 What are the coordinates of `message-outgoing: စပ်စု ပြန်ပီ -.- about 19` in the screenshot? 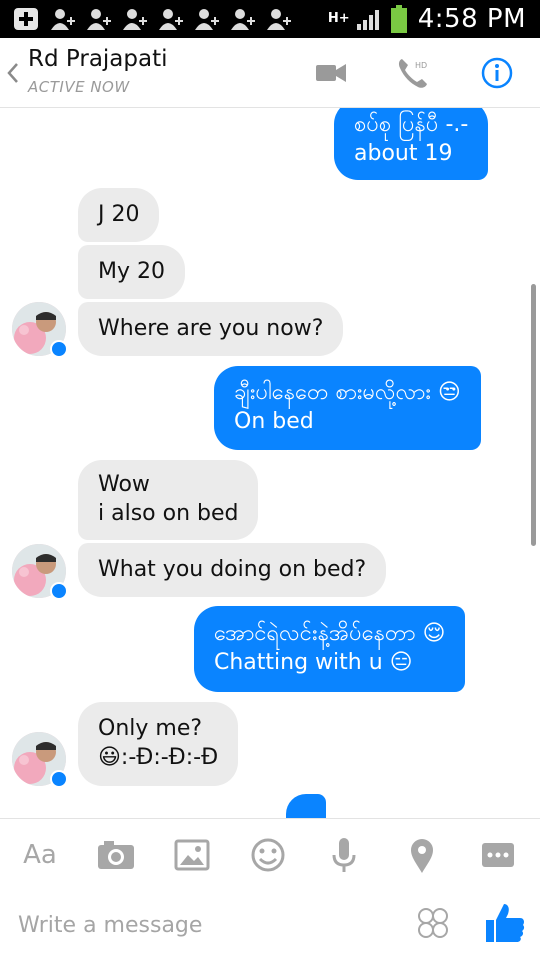 It's located at (411, 144).